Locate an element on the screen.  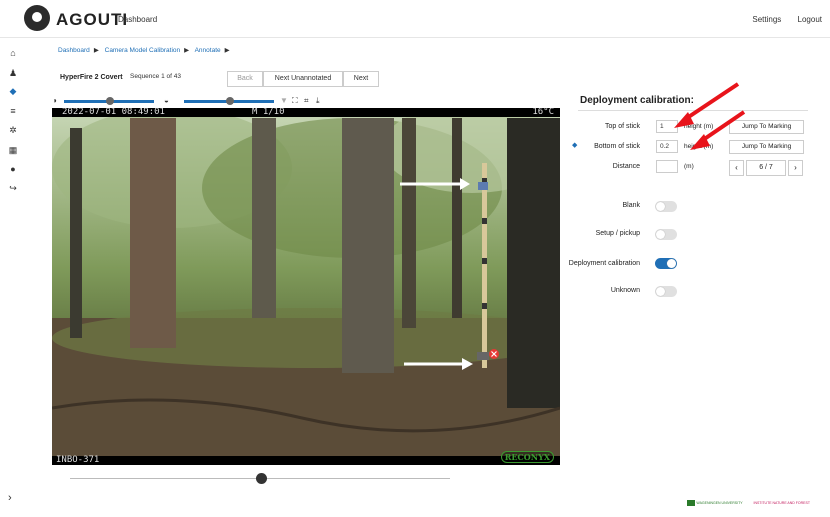
image-header-strip: 2022-07-01 08:49:01 M 1/10 16°C is located at coordinates (306, 112).